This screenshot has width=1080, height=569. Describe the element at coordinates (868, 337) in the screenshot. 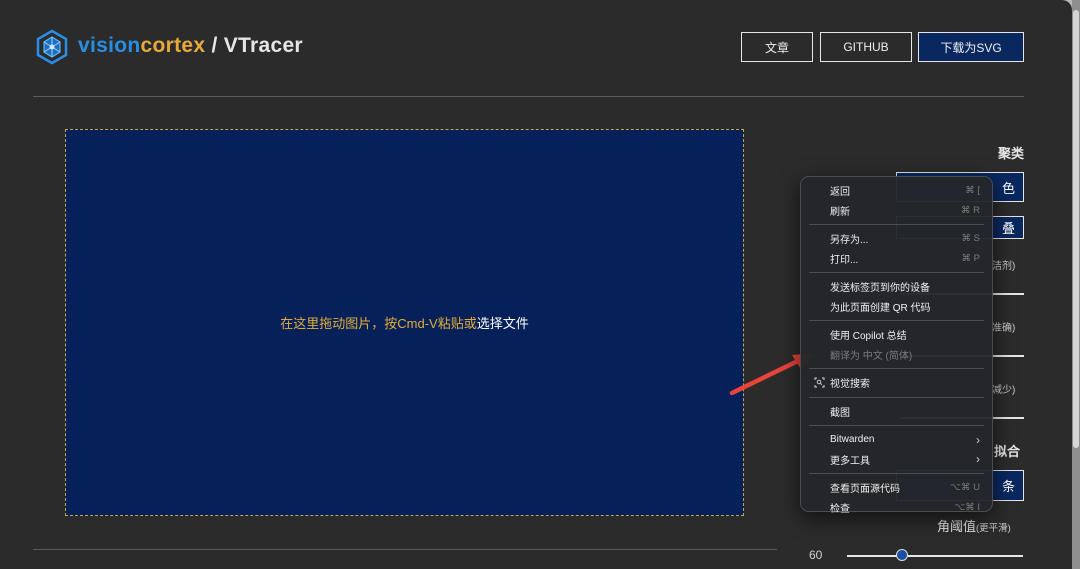

I see `menu-item-label: 使用 Copilot 总结` at that location.